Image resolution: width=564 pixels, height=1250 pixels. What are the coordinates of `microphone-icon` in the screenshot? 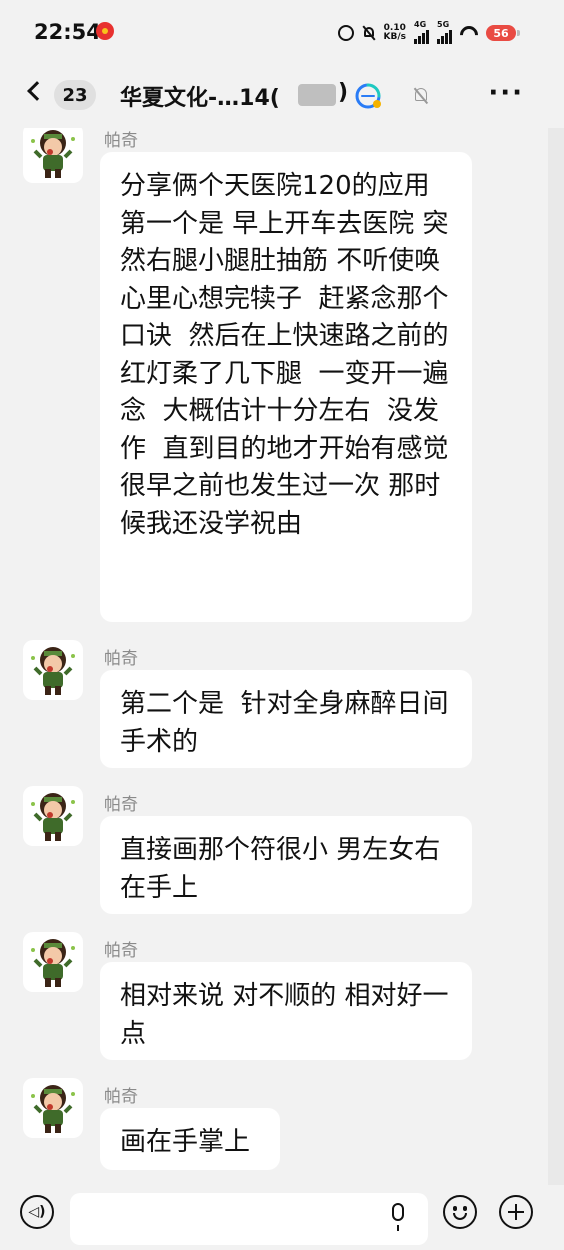 It's located at (398, 1217).